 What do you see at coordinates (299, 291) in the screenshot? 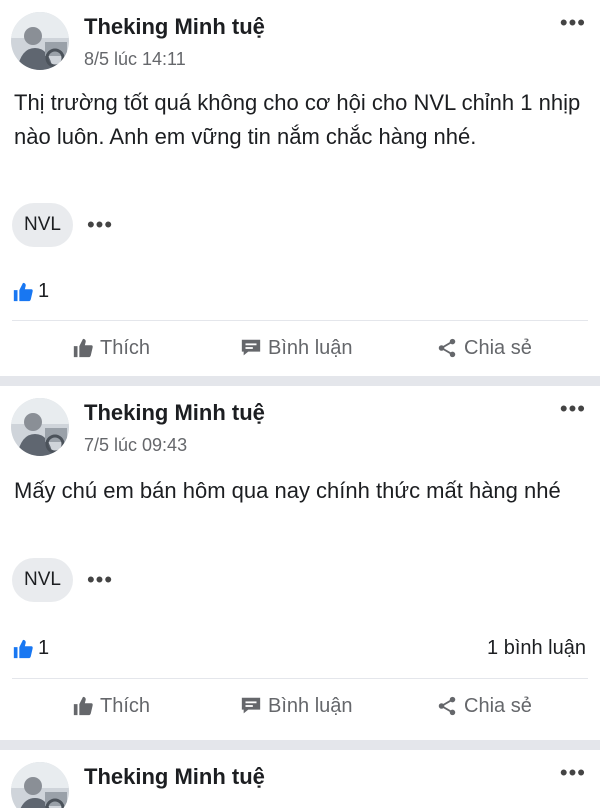
I see `reaction-row: 1` at bounding box center [299, 291].